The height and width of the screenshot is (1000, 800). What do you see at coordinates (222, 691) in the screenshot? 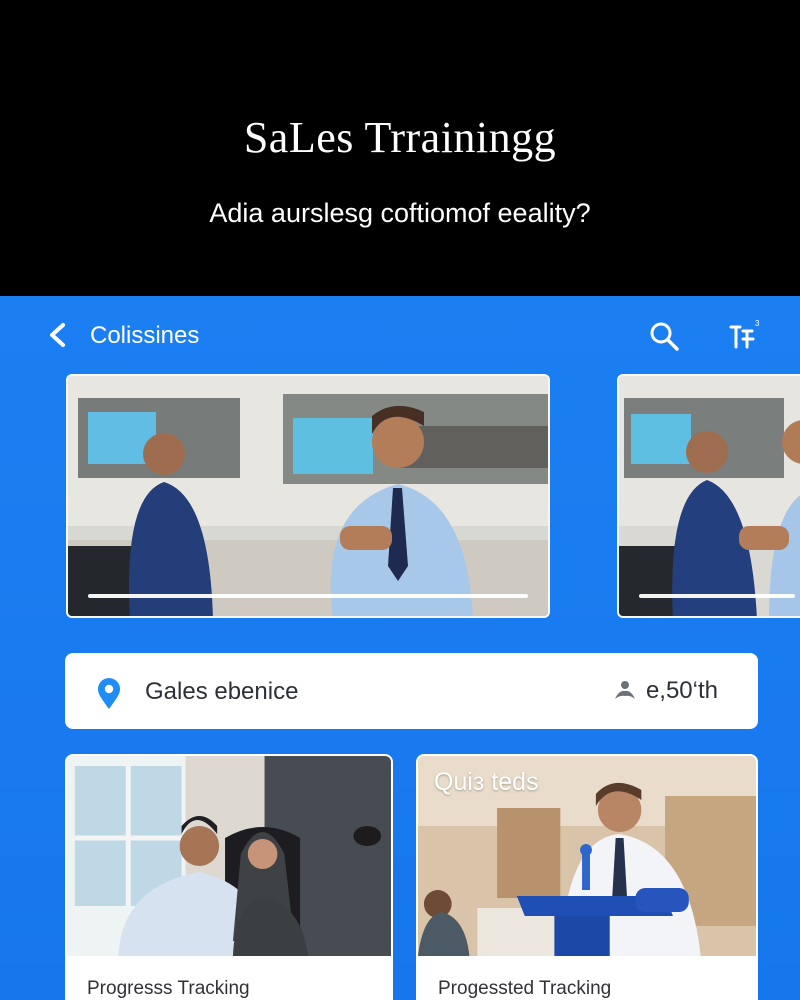
I see `location-name: Gales ebenice` at bounding box center [222, 691].